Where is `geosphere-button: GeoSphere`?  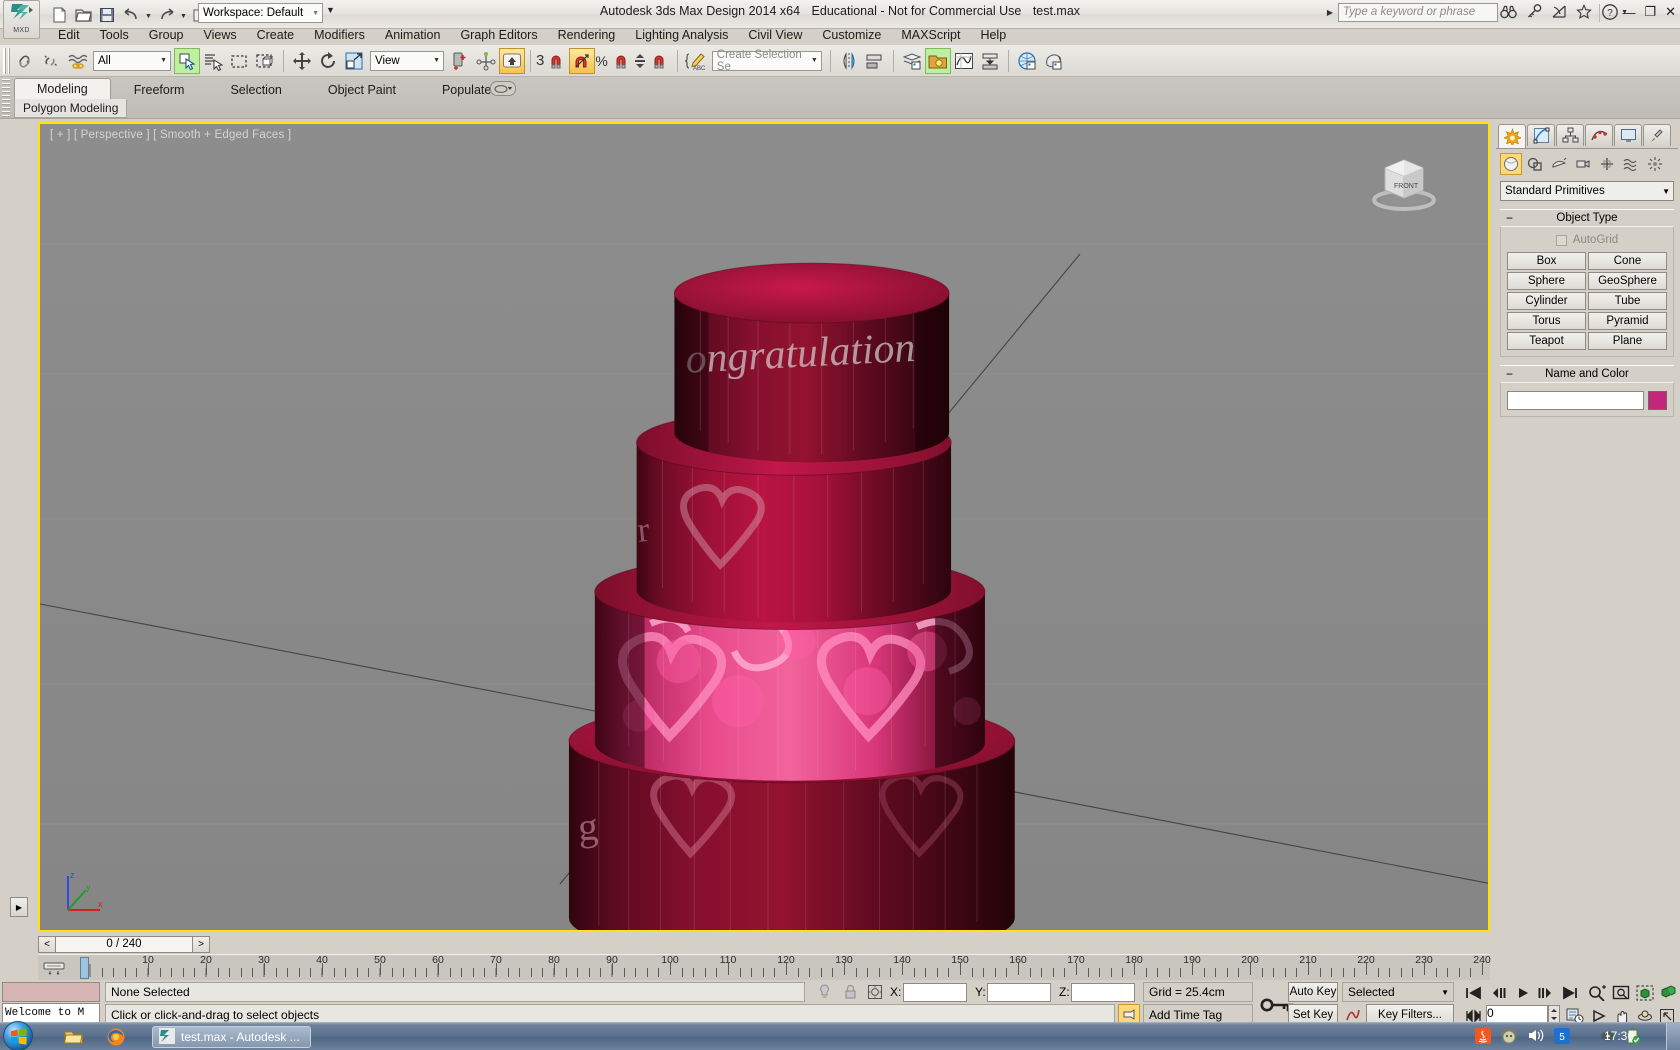
geosphere-button: GeoSphere is located at coordinates (1627, 281).